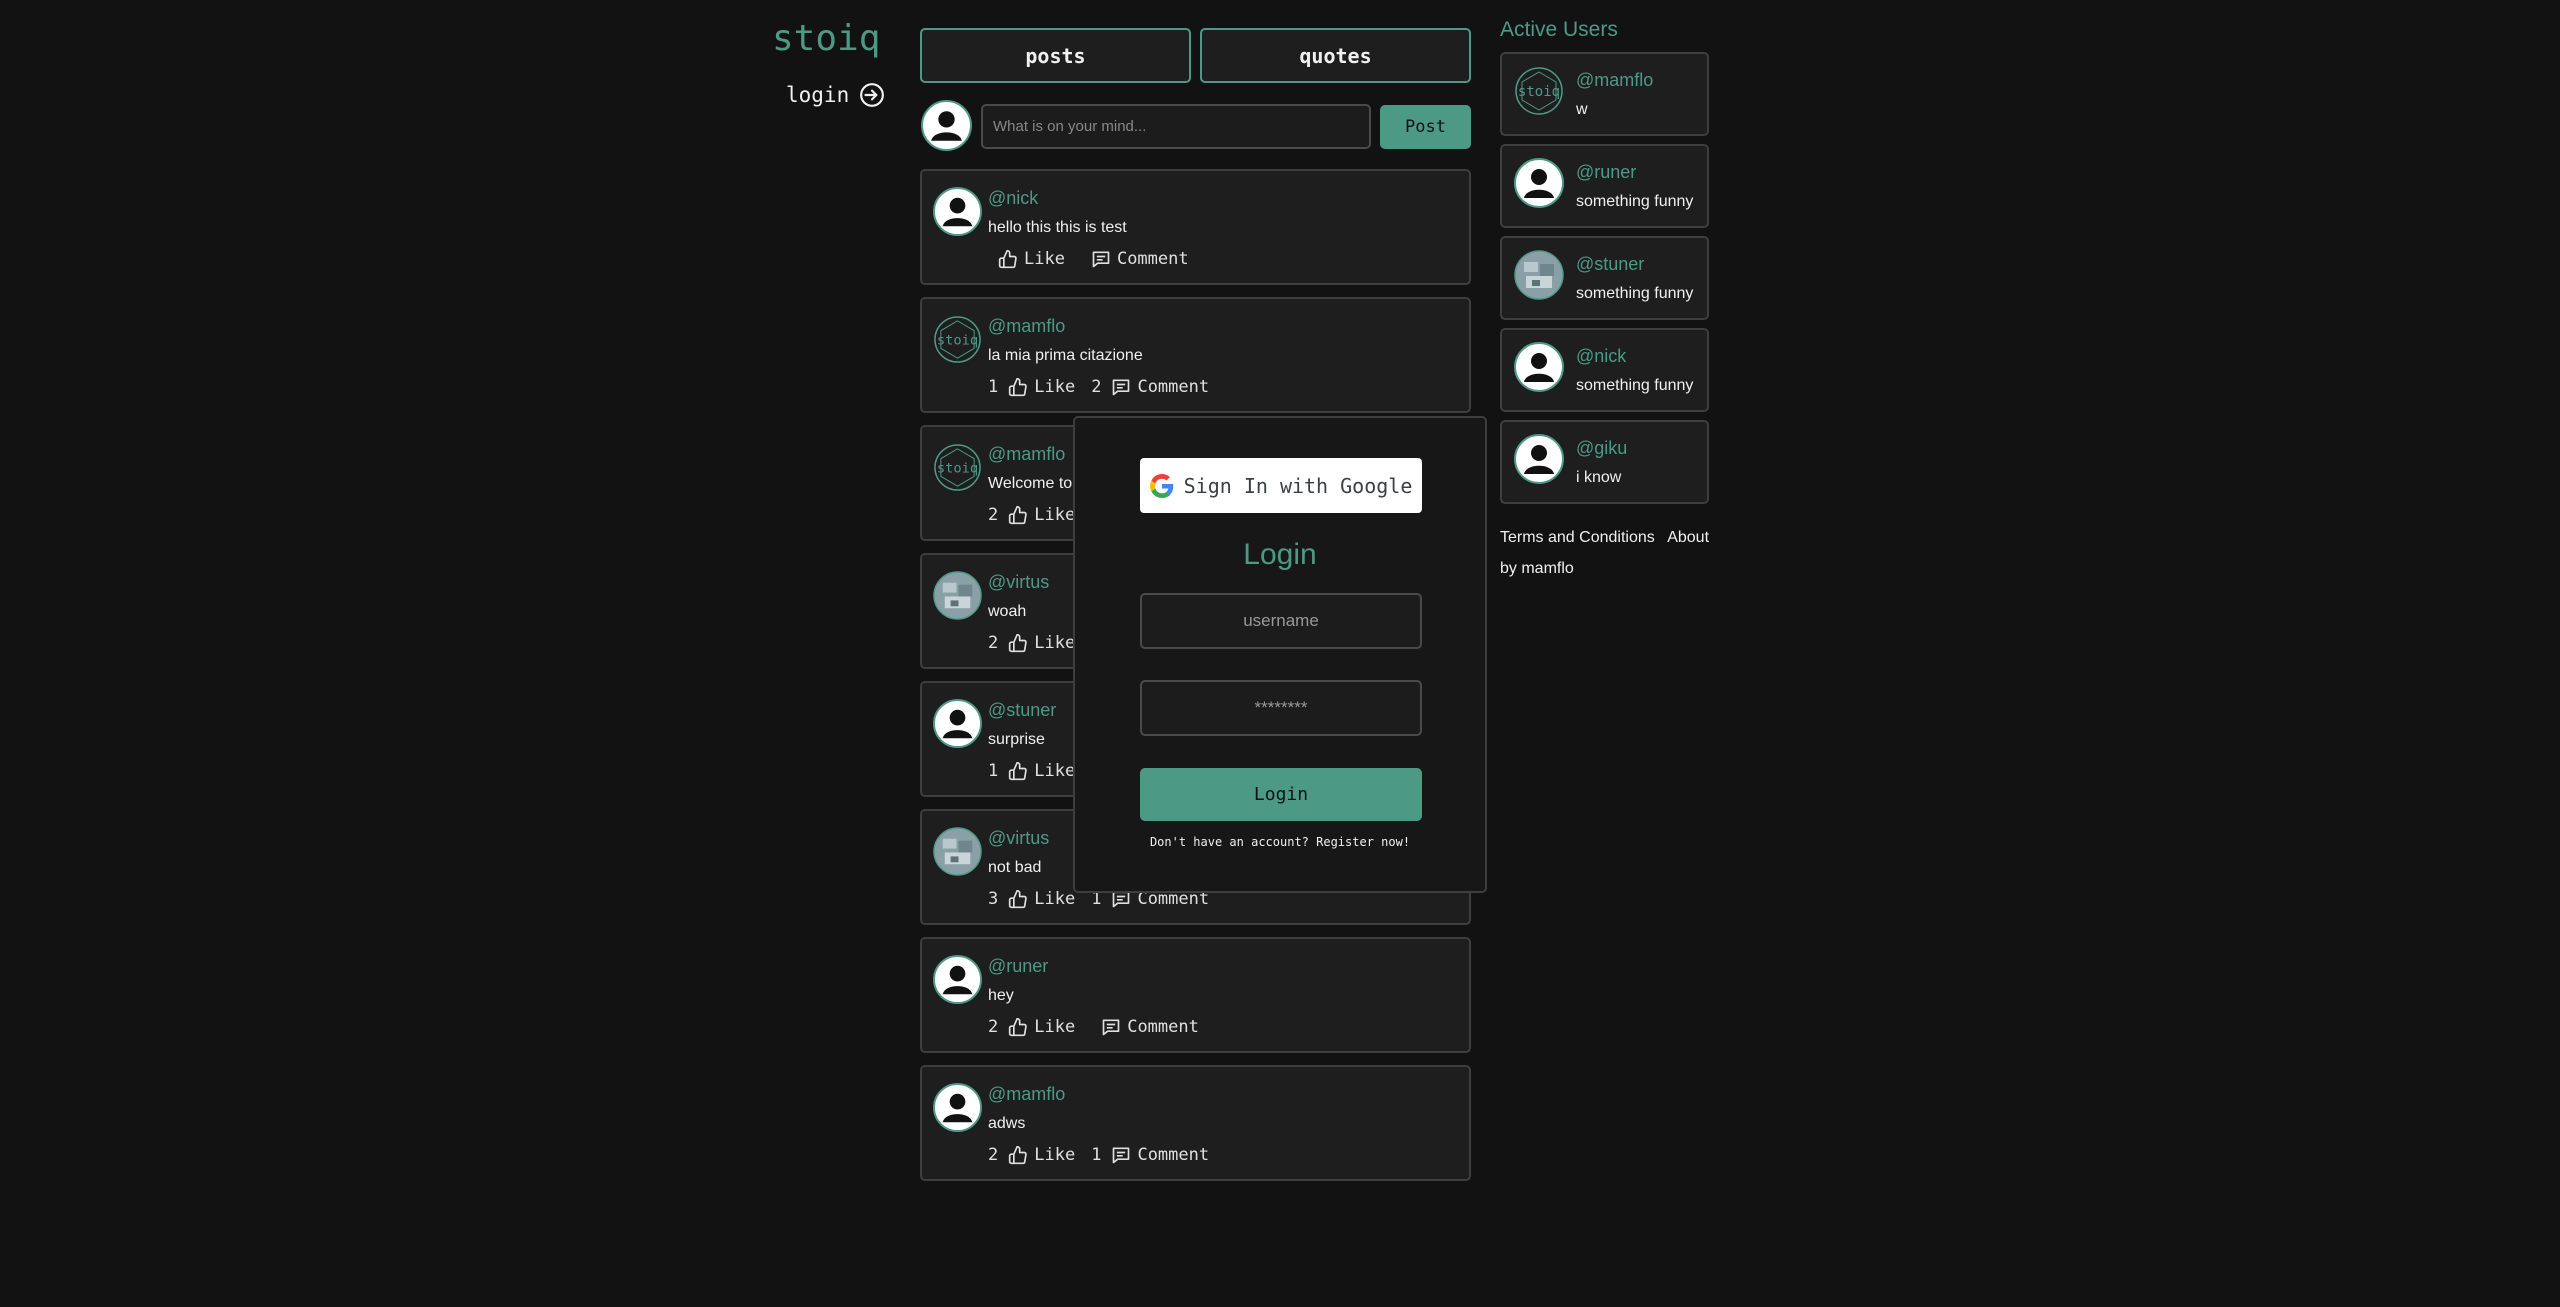  What do you see at coordinates (1582, 109) in the screenshot?
I see `active-user-quote: w` at bounding box center [1582, 109].